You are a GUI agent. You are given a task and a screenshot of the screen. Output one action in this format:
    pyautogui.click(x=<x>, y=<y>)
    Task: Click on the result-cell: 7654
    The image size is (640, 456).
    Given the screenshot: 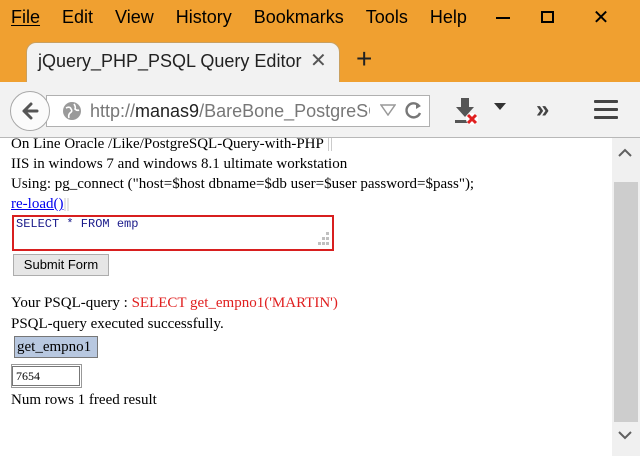 What is the action you would take?
    pyautogui.click(x=46, y=376)
    